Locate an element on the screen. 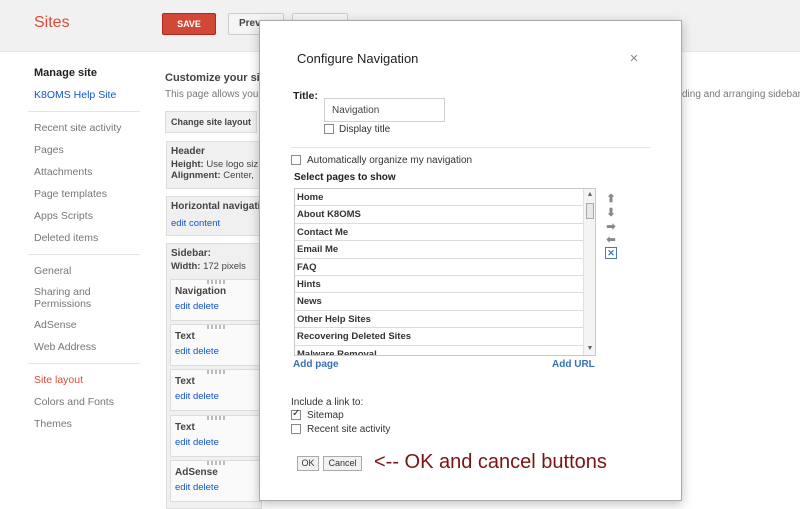 Image resolution: width=800 pixels, height=509 pixels. sidebar-item-sharing: Sharing and Permissions is located at coordinates (87, 298).